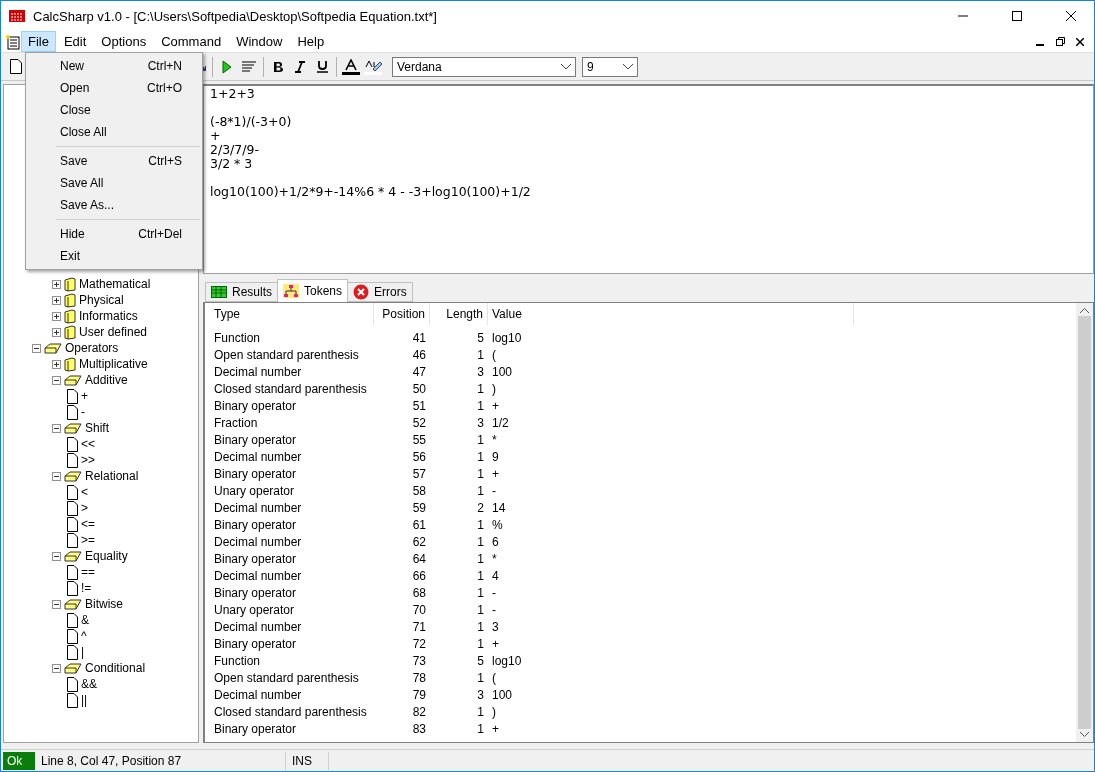  Describe the element at coordinates (86, 588) in the screenshot. I see `tree-item: !=` at that location.